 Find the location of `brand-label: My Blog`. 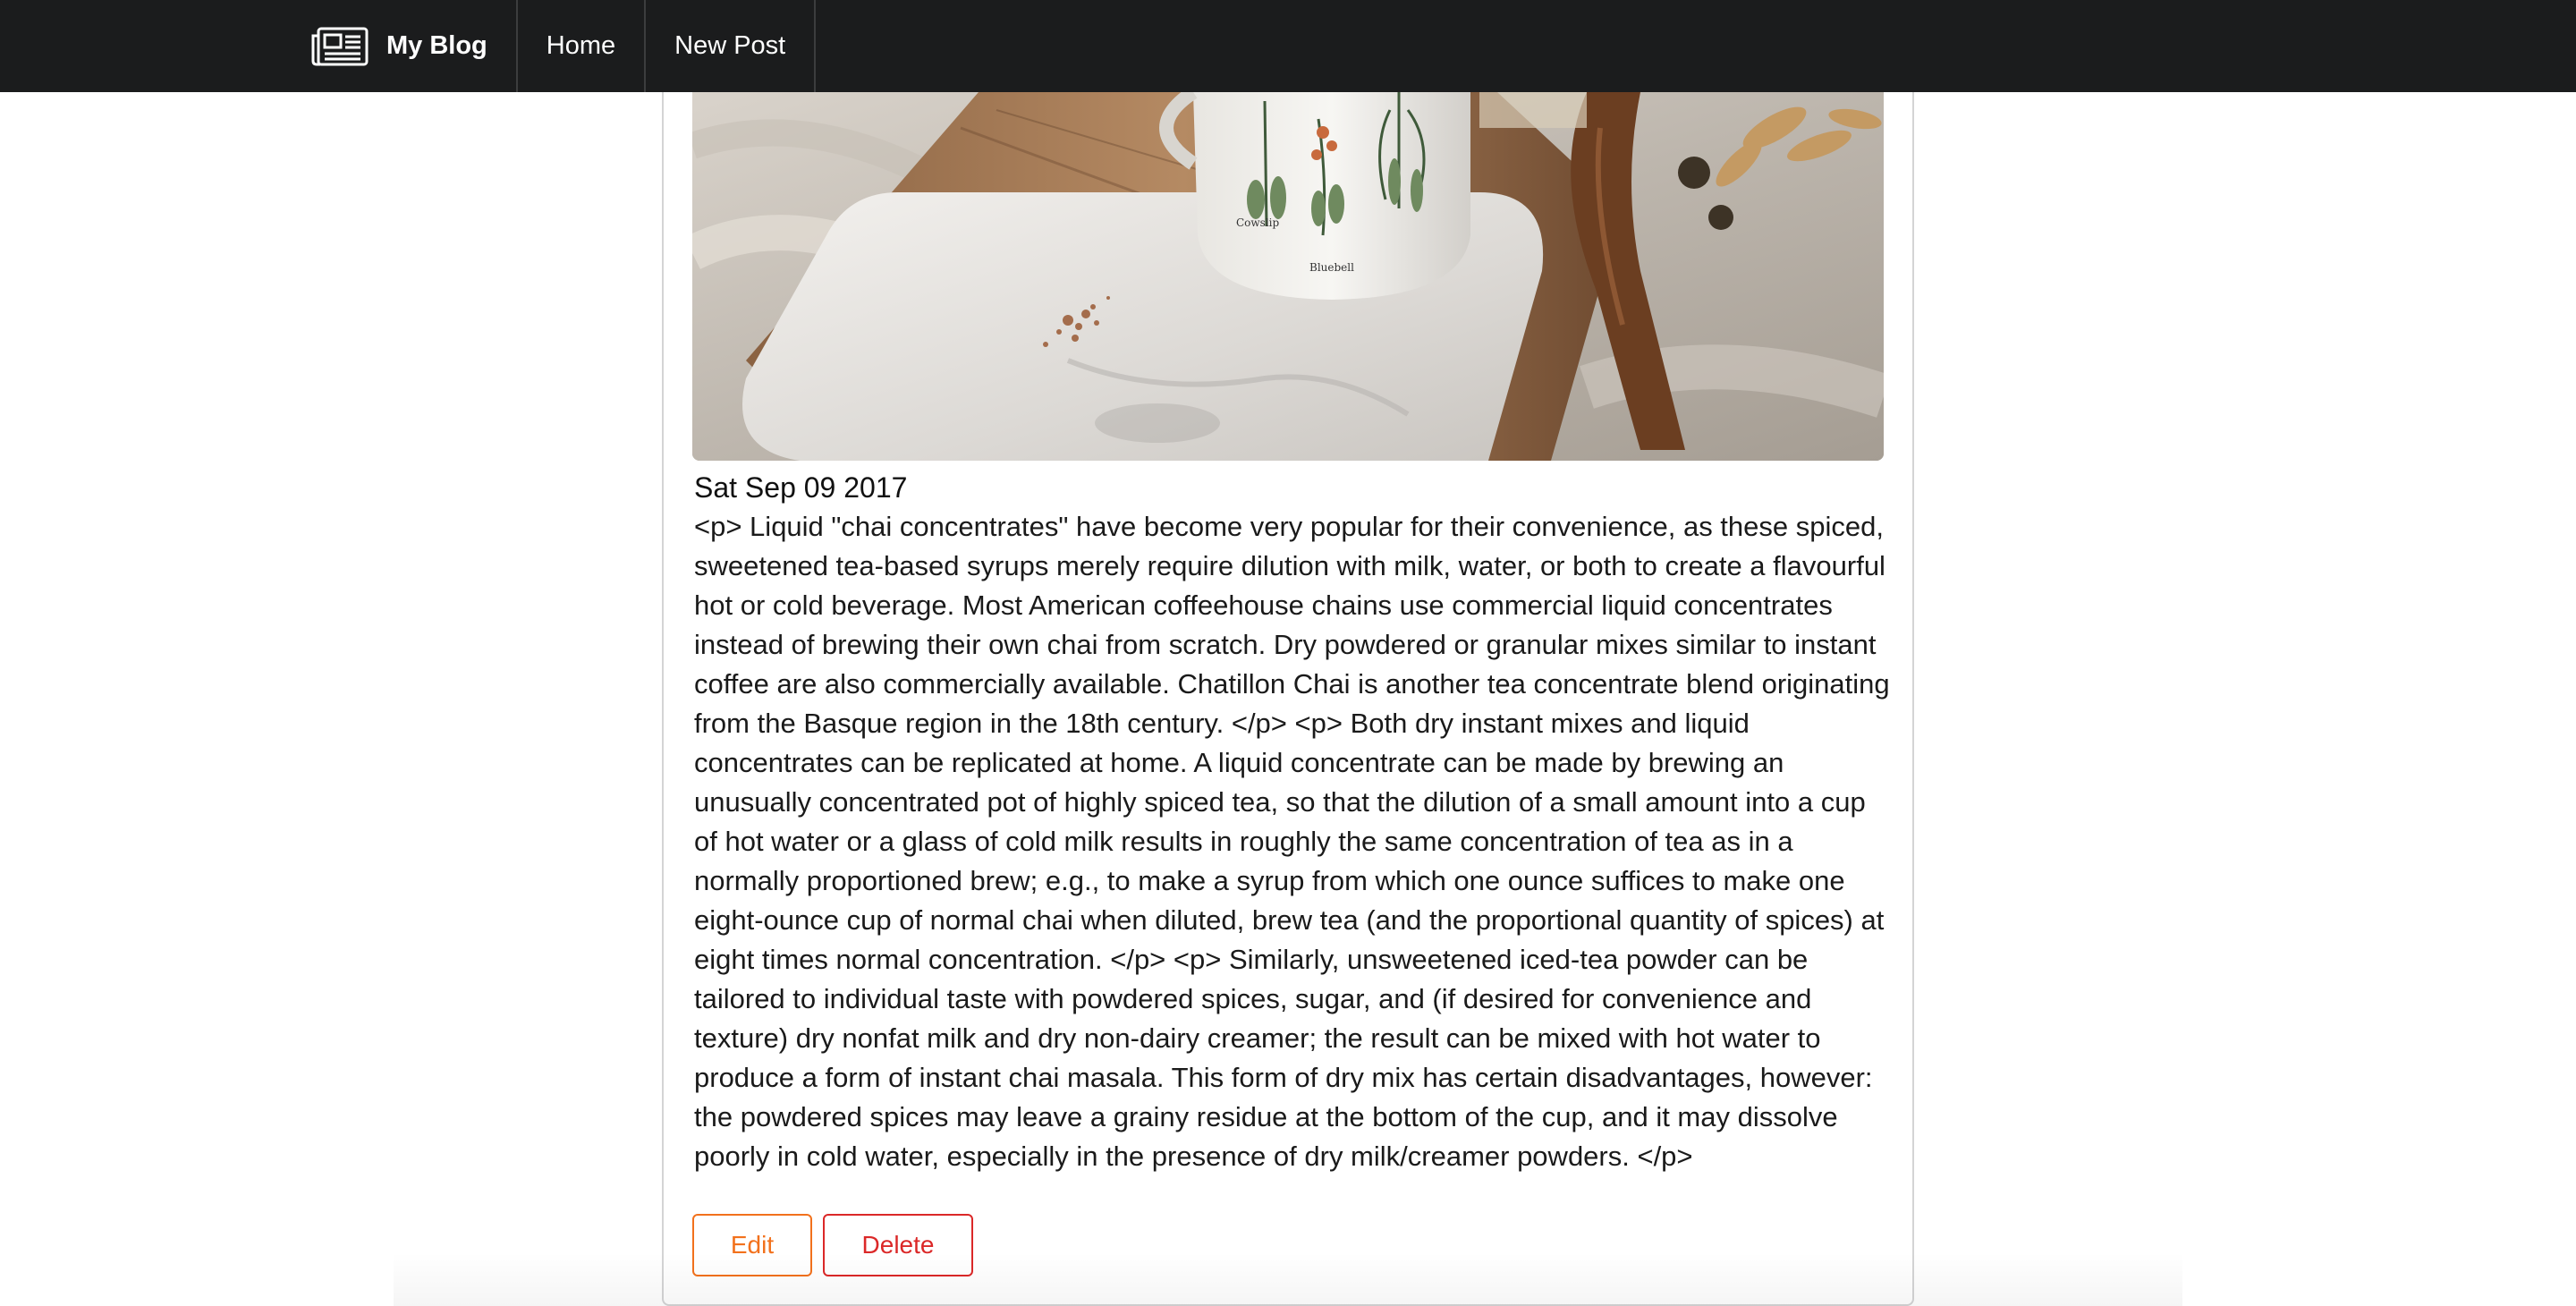

brand-label: My Blog is located at coordinates (436, 46).